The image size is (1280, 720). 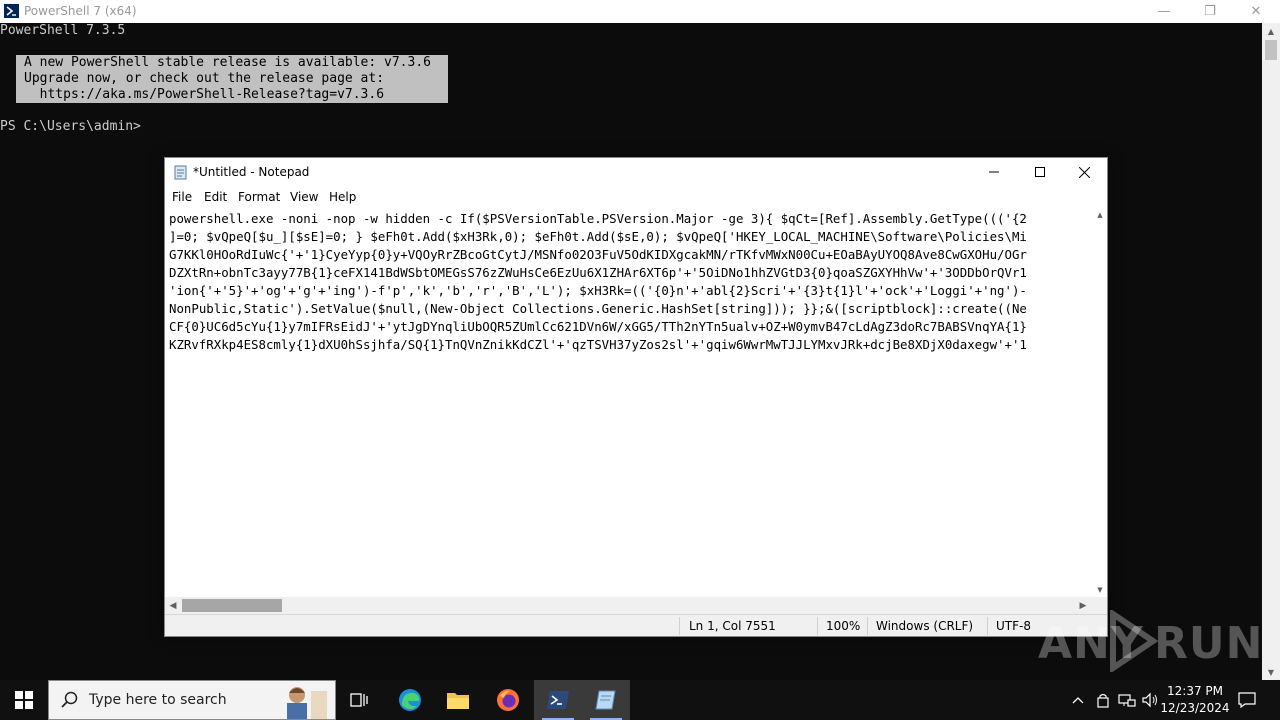 I want to click on prompt: PS C:\Users\admin>, so click(x=70, y=126).